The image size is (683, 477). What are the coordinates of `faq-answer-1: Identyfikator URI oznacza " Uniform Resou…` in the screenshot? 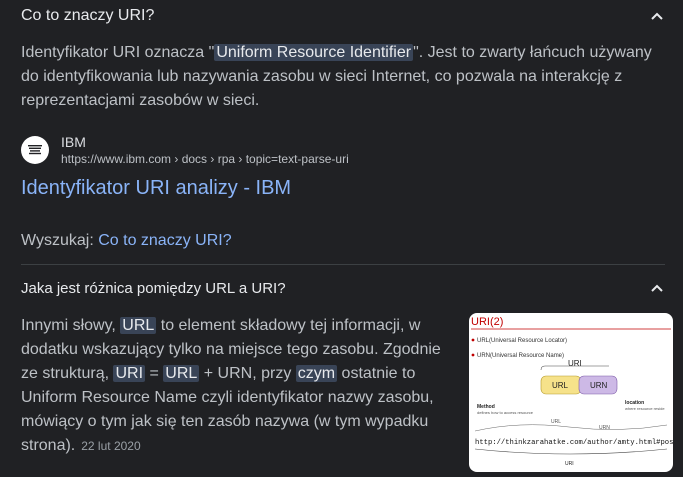 It's located at (341, 77).